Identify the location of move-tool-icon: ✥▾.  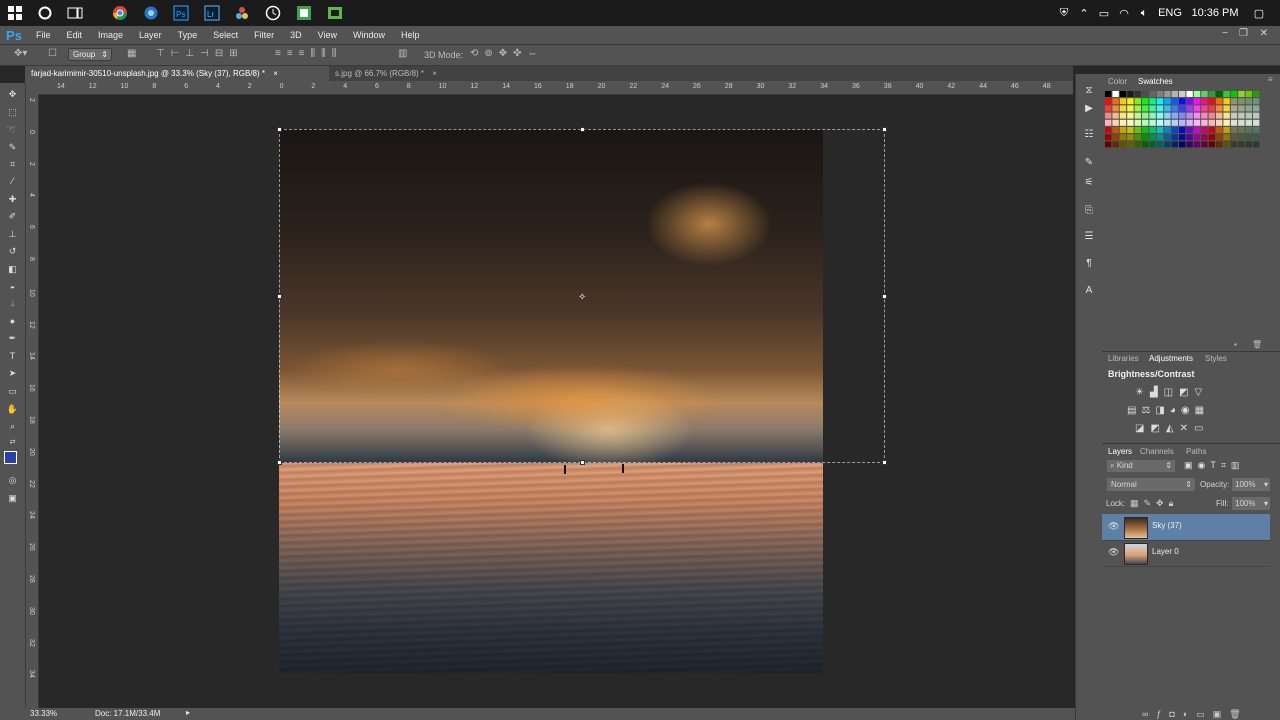
(20, 53).